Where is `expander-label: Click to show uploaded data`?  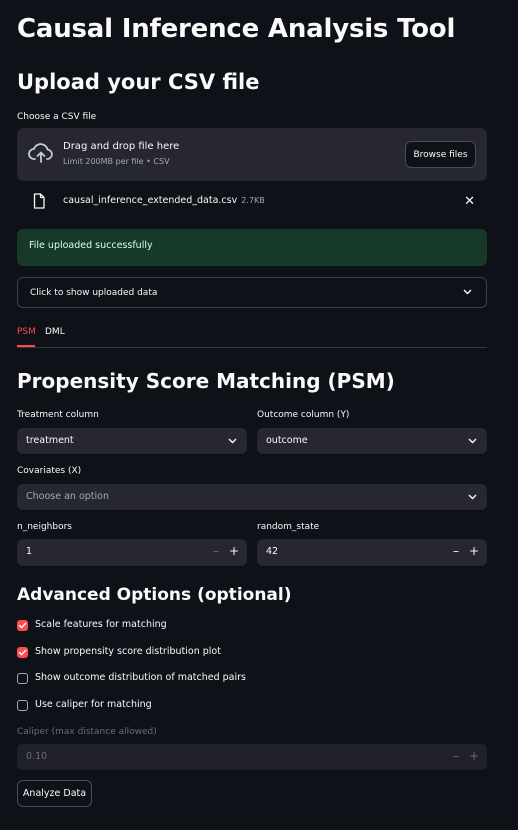
expander-label: Click to show uploaded data is located at coordinates (94, 293).